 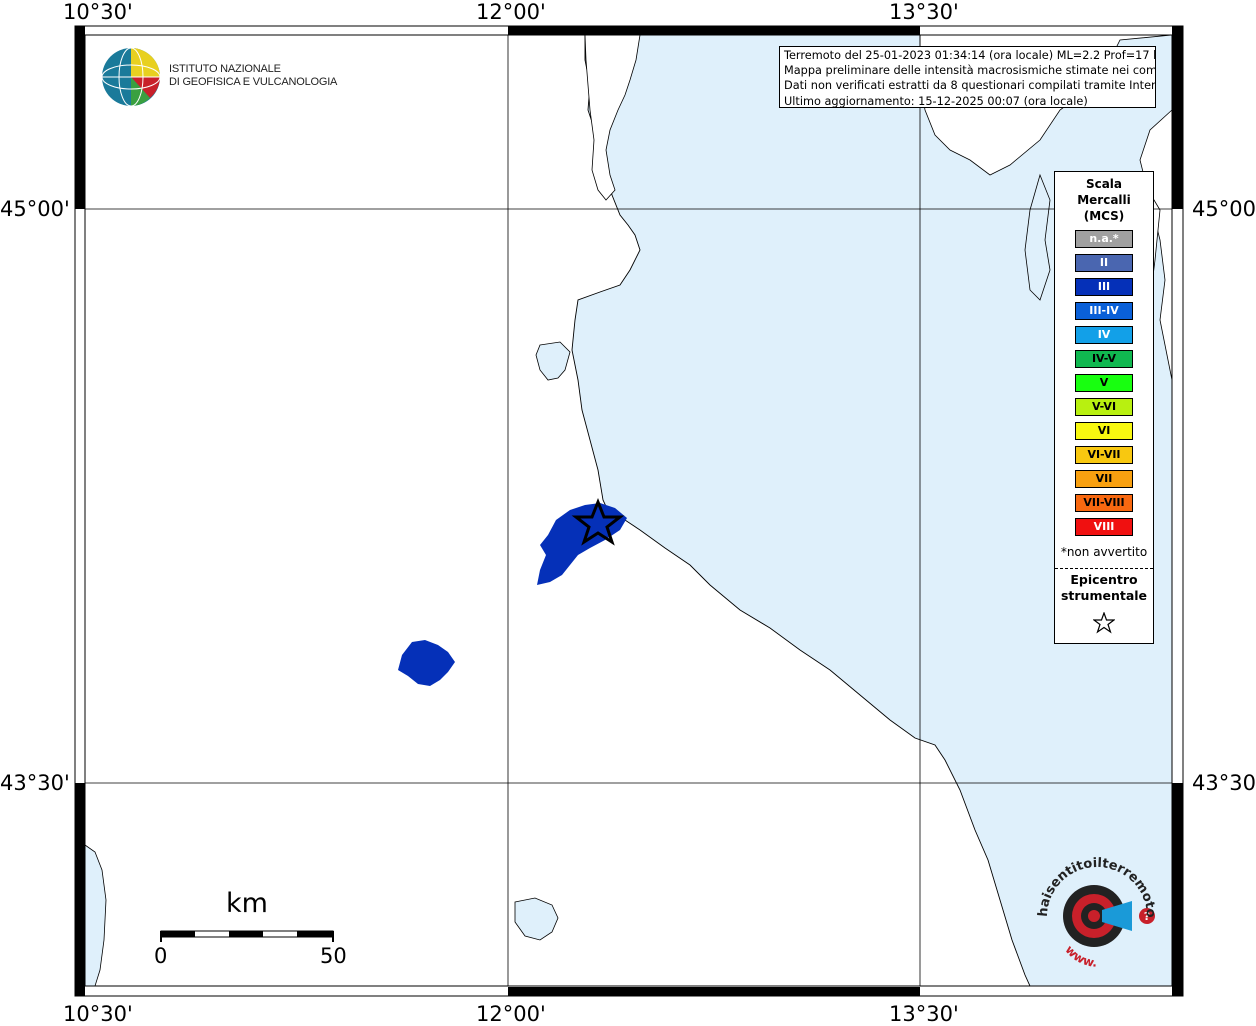 What do you see at coordinates (511, 1014) in the screenshot?
I see `lon-tick-bottom-mid: 12°00'` at bounding box center [511, 1014].